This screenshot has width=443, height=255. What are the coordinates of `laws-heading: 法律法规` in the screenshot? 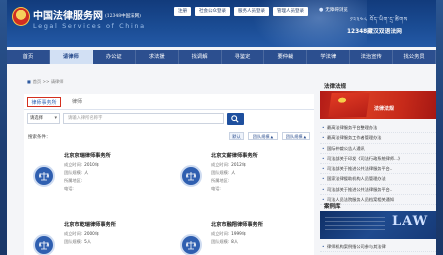 It's located at (335, 87).